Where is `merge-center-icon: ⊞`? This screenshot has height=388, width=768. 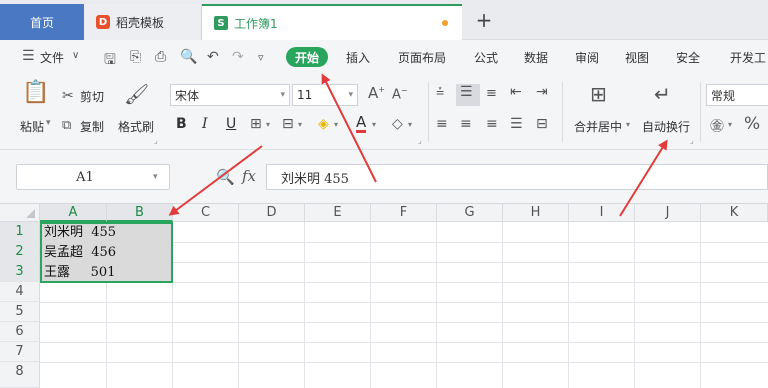
merge-center-icon: ⊞ is located at coordinates (598, 94).